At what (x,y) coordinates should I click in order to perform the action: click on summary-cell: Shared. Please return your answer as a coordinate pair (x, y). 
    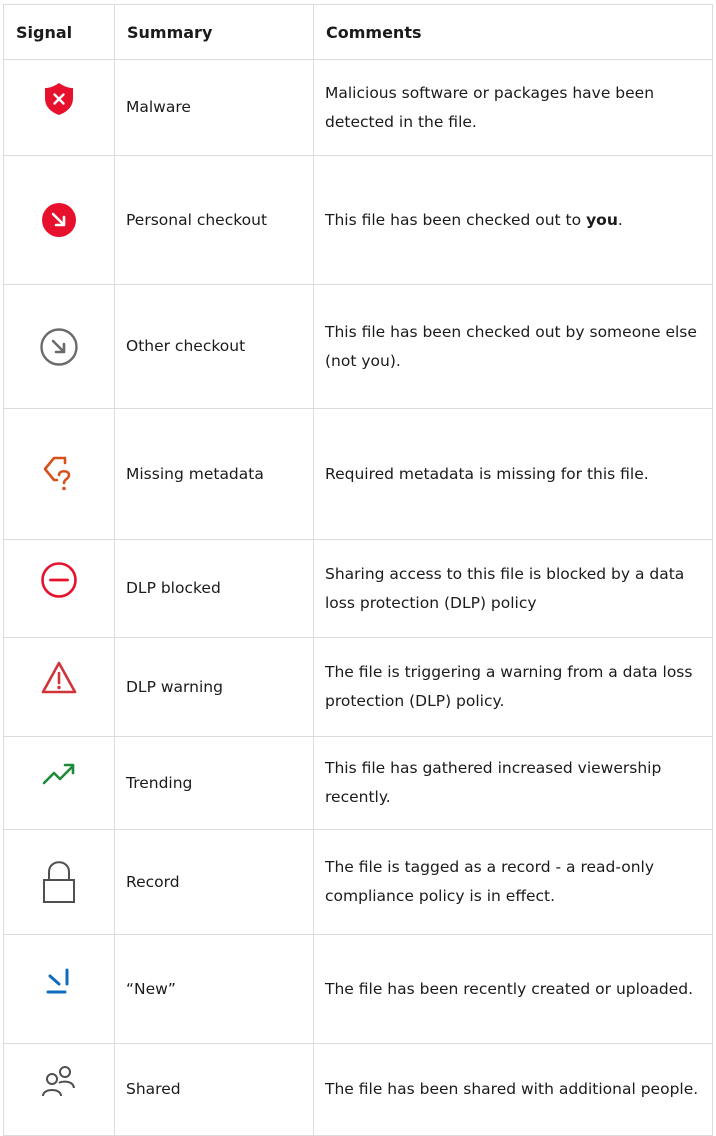
    Looking at the image, I should click on (214, 1089).